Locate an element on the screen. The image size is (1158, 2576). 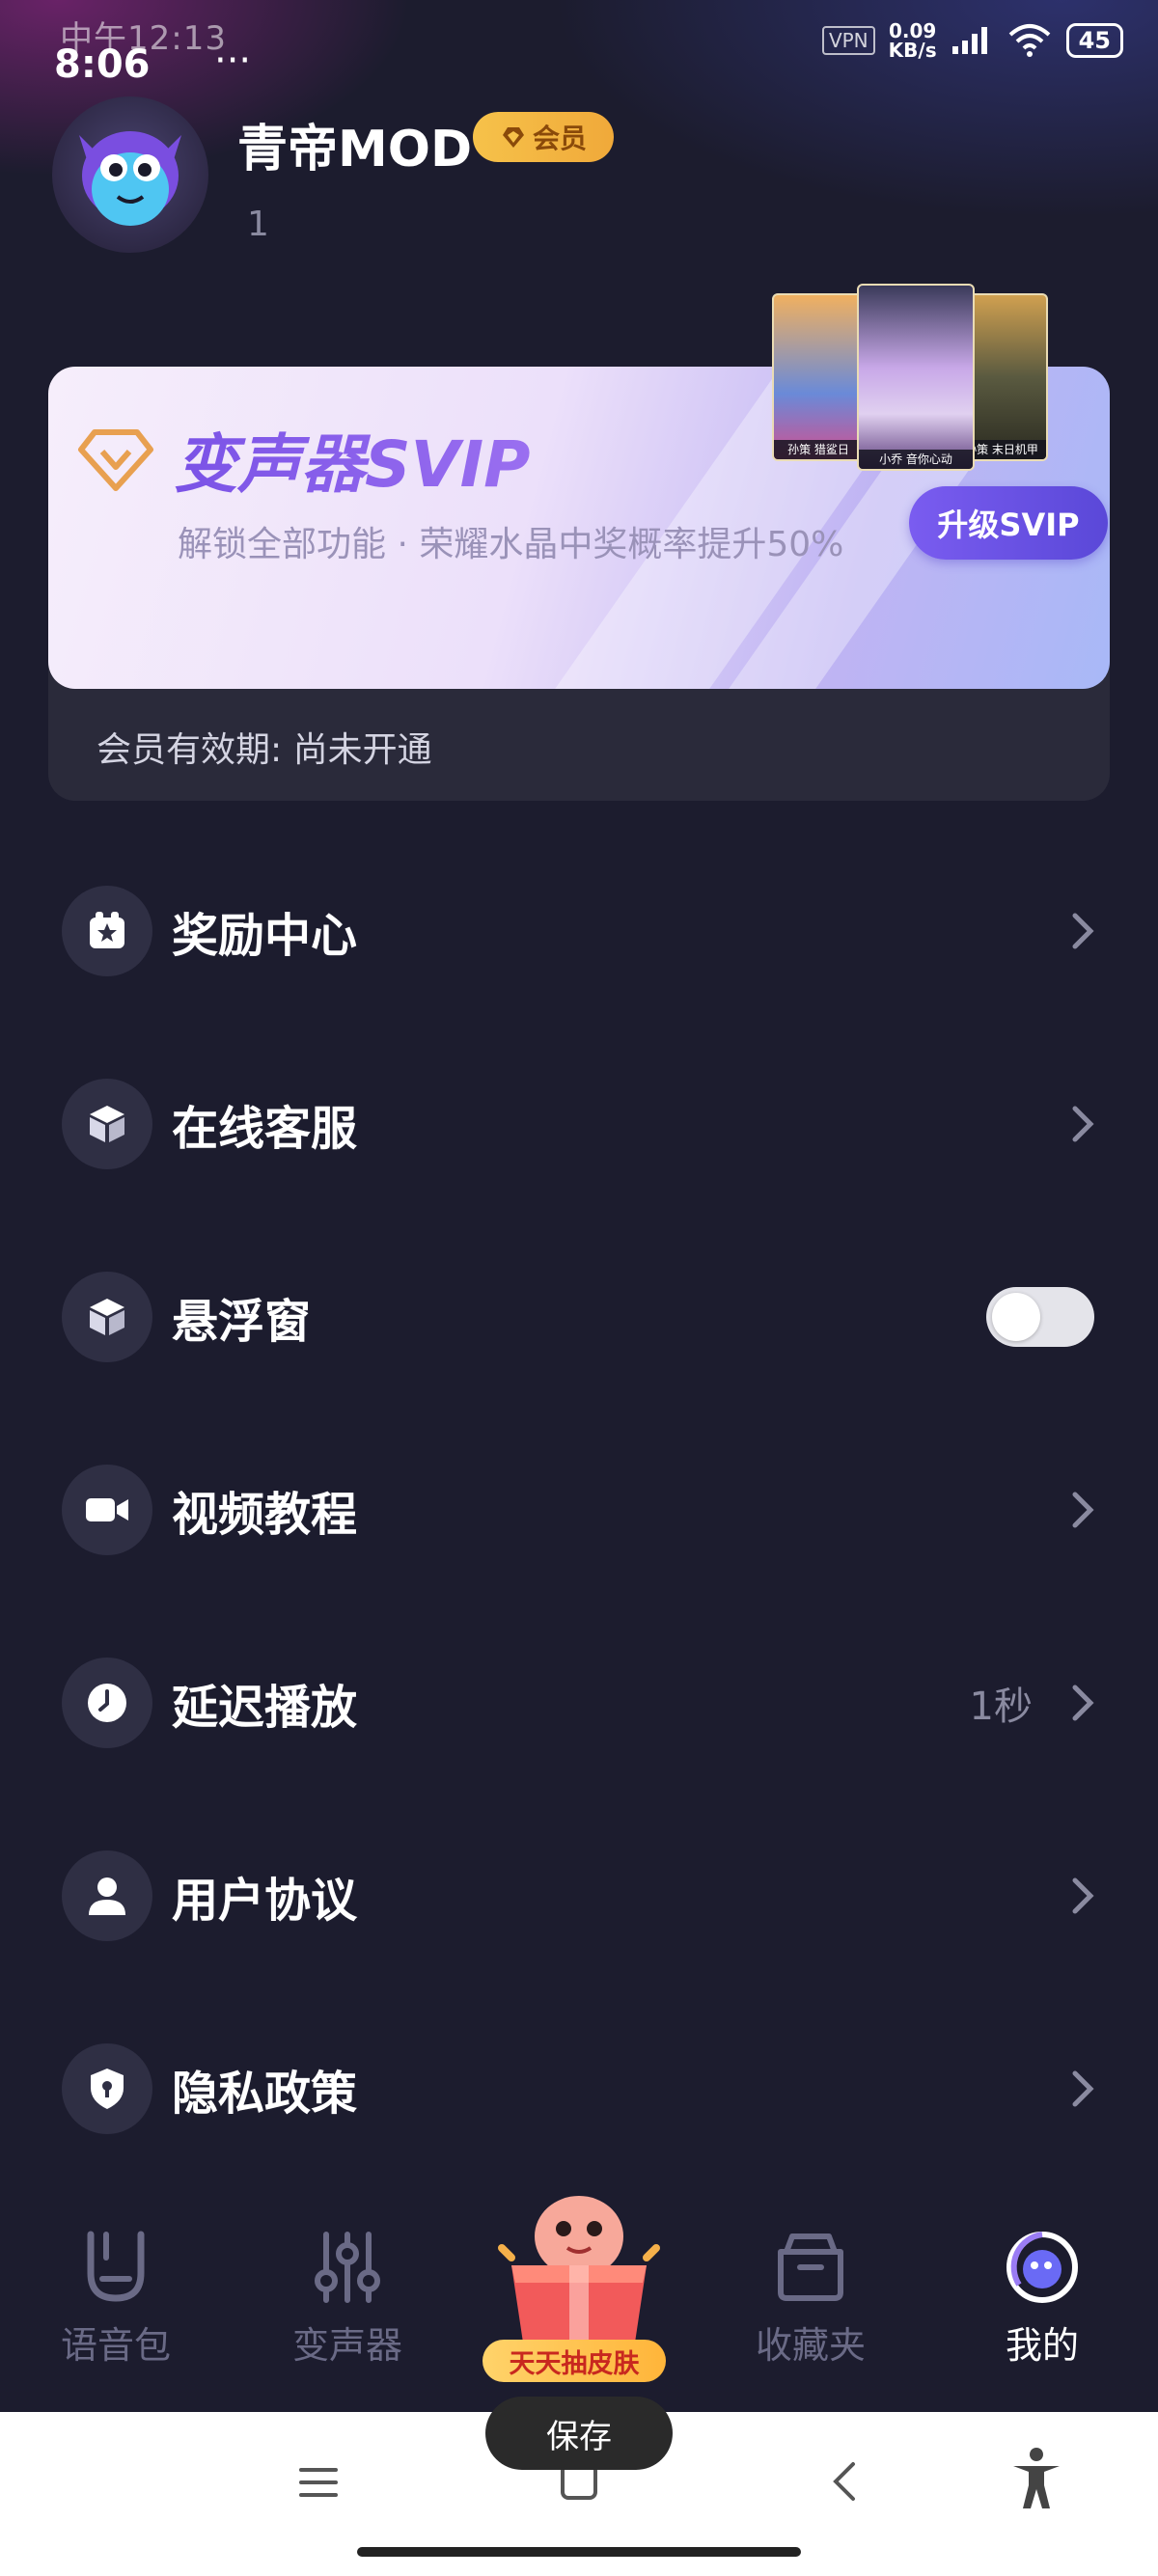
battery-icon: 45 is located at coordinates (1094, 41).